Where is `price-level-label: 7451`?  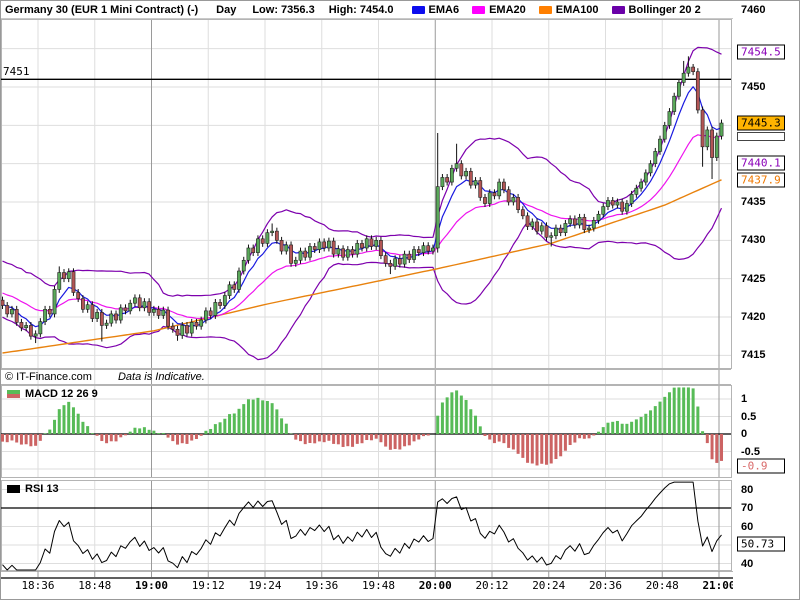
price-level-label: 7451 is located at coordinates (16, 71).